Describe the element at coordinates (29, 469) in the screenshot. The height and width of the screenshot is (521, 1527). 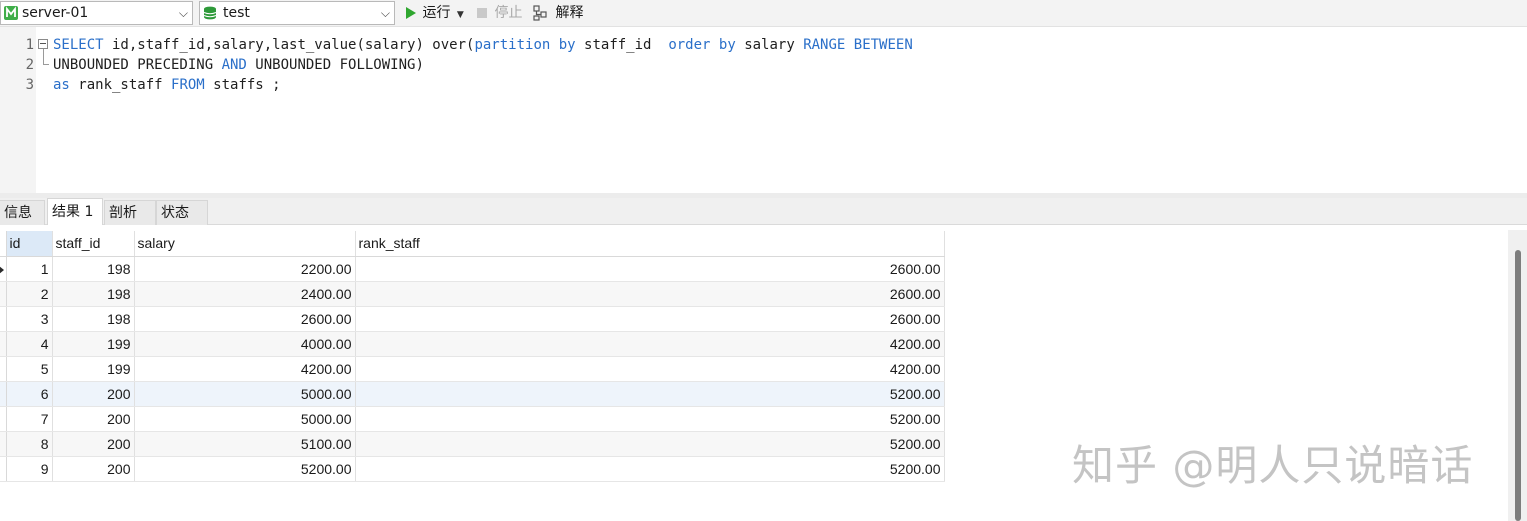
I see `cell-id: 9` at that location.